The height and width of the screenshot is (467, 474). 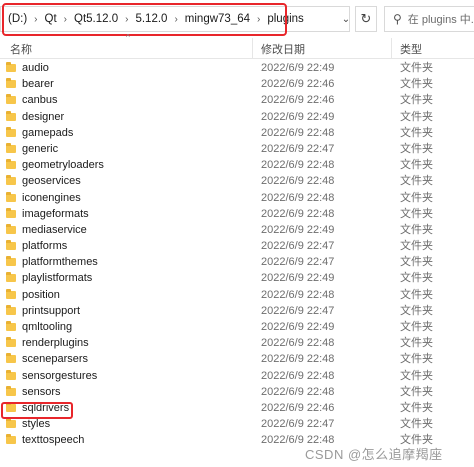 What do you see at coordinates (237, 343) in the screenshot?
I see `file-row-renderplugins: renderplugins 2022/6/9 22:48 文件夹` at bounding box center [237, 343].